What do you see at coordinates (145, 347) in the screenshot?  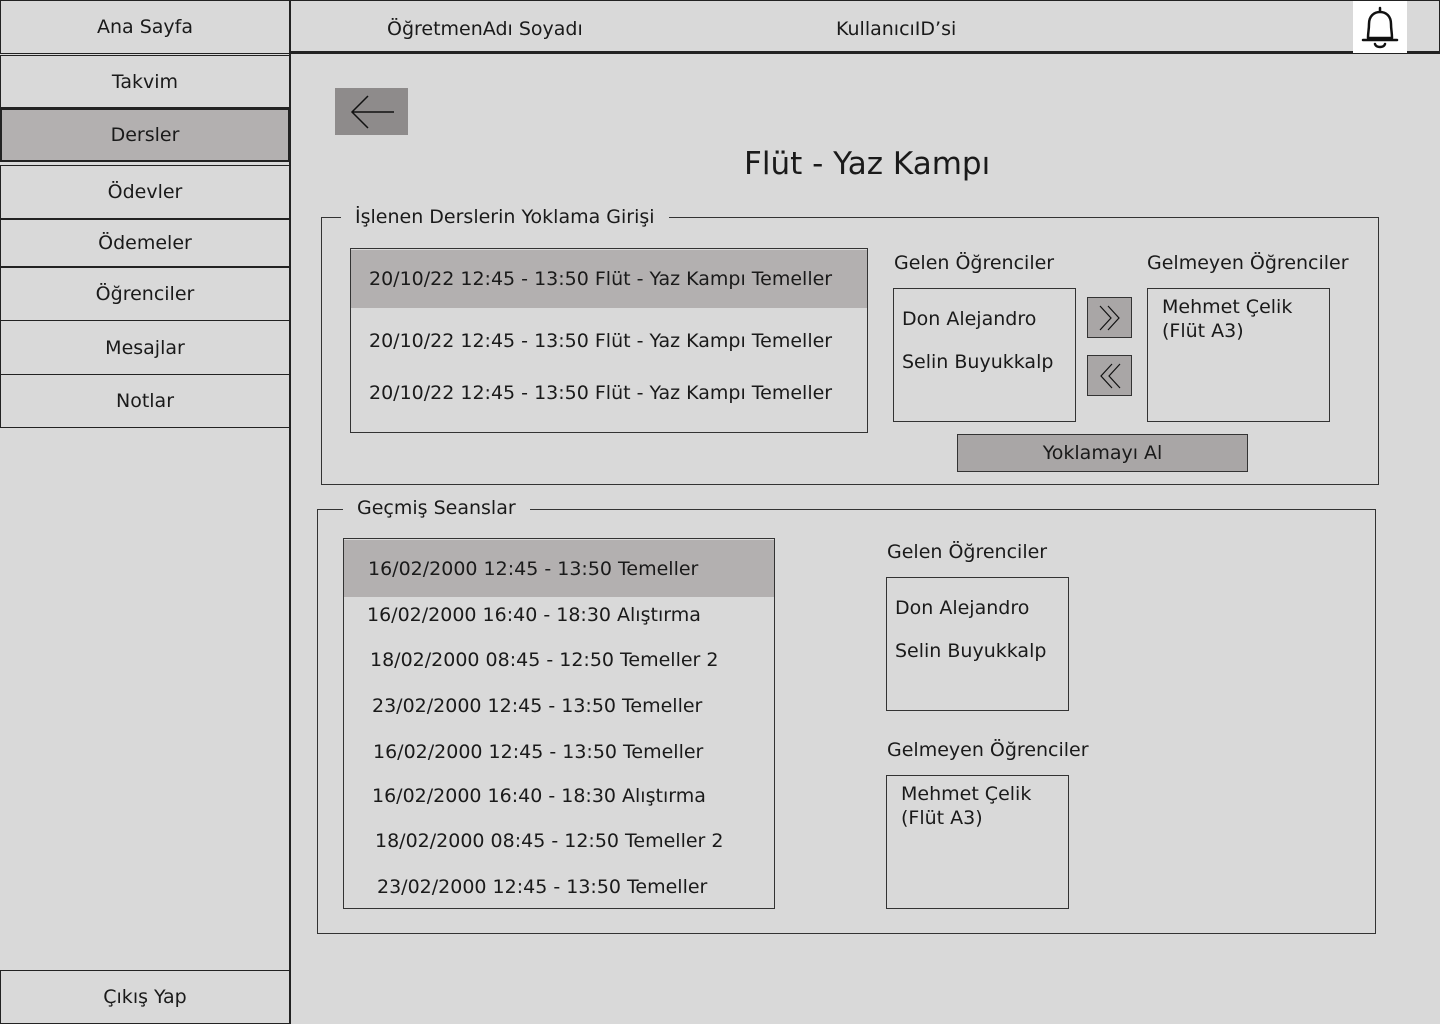 I see `sidebar-item-mesajlar: Mesajlar` at bounding box center [145, 347].